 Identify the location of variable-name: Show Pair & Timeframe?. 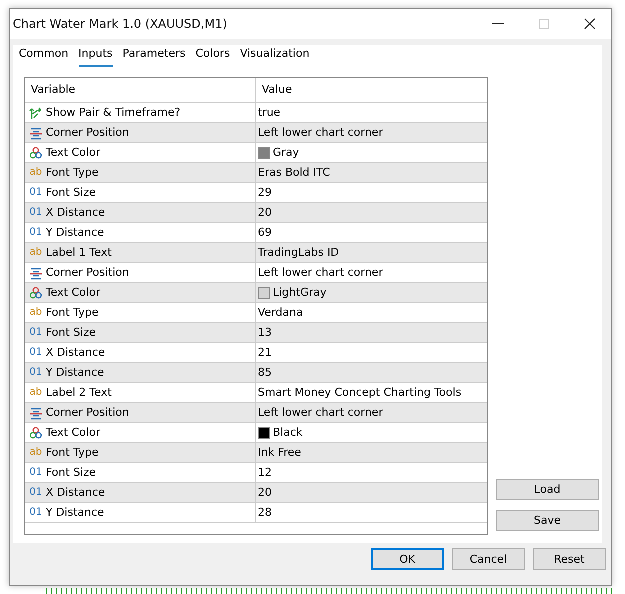
(113, 112).